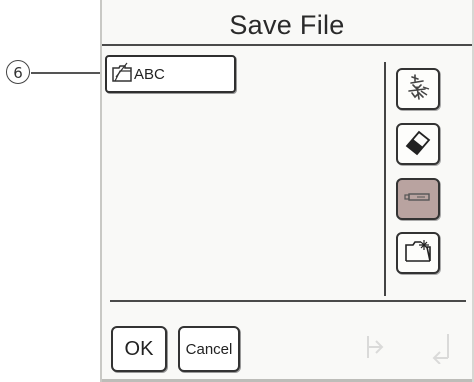 This screenshot has width=474, height=382. What do you see at coordinates (66, 73) in the screenshot?
I see `callout-line` at bounding box center [66, 73].